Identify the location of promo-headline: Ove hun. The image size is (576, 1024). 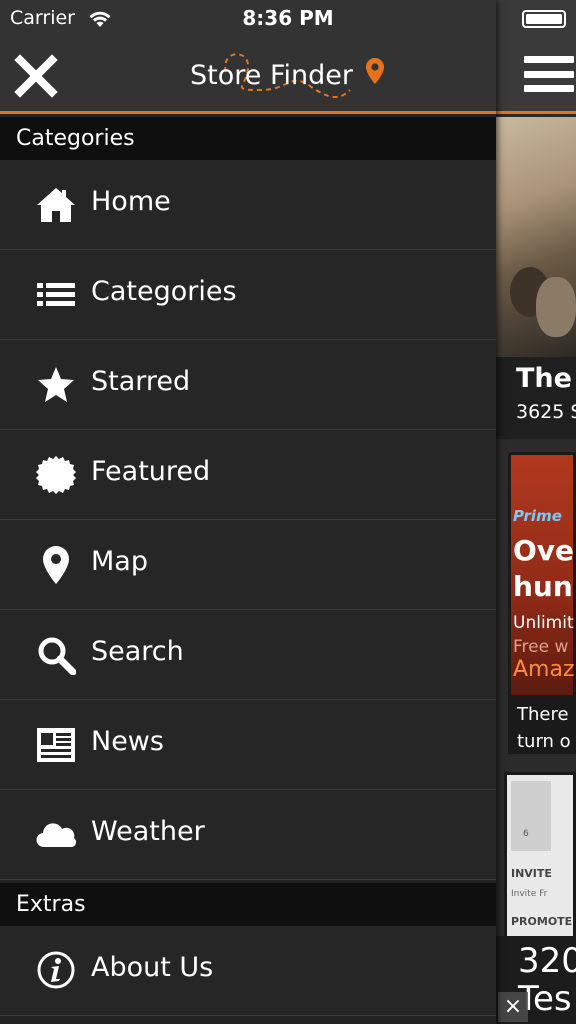
(544, 568).